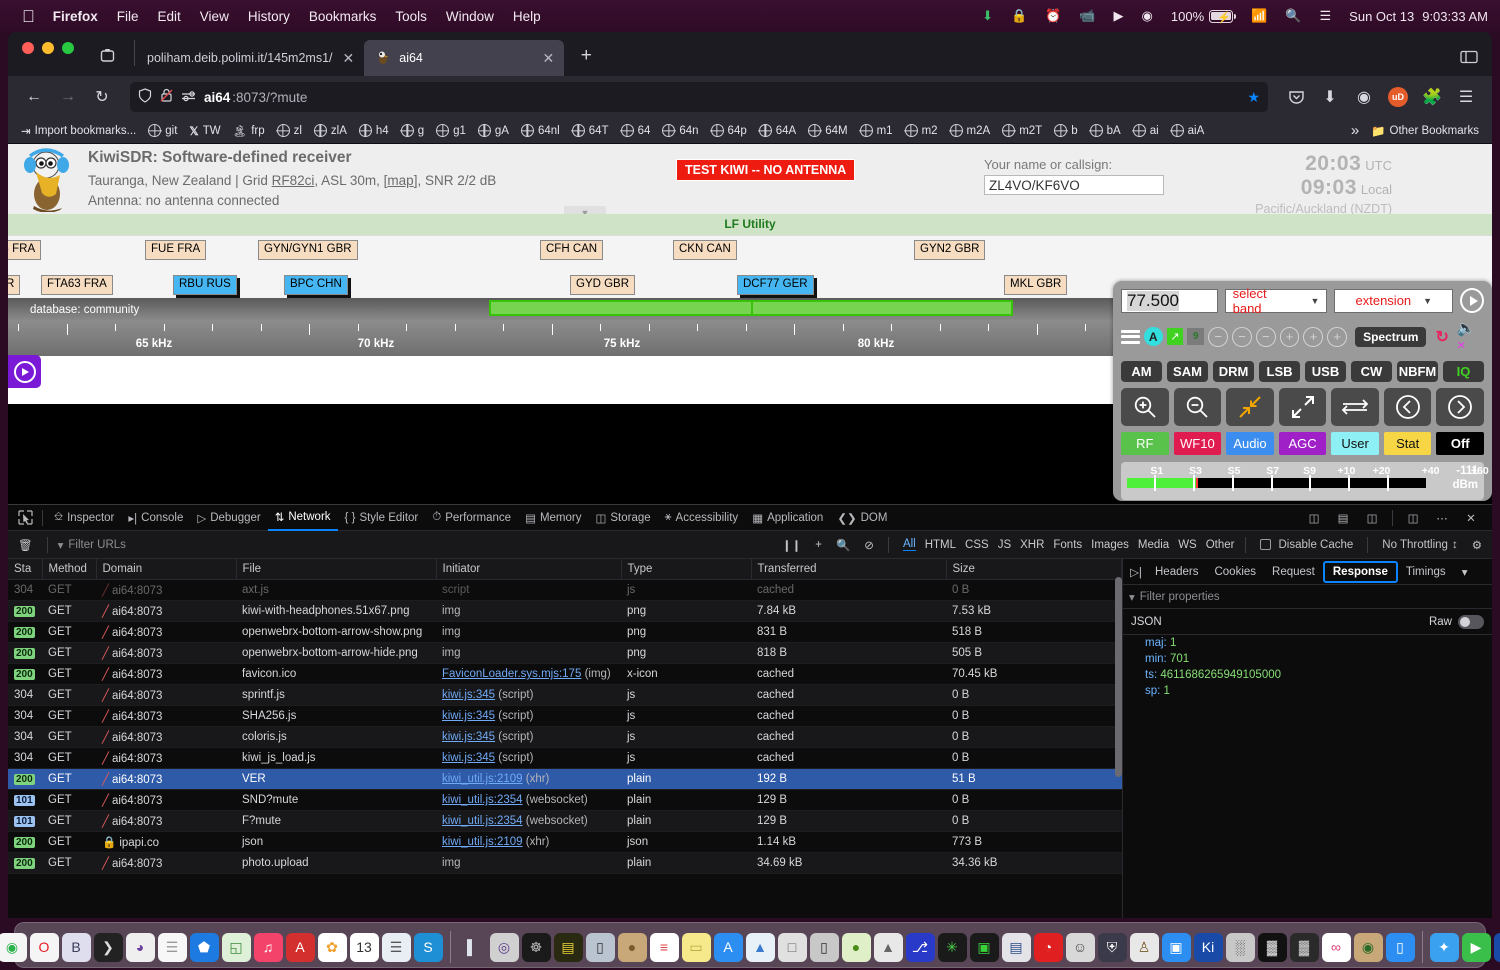 The height and width of the screenshot is (970, 1500). I want to click on new-tab-button: +, so click(586, 56).